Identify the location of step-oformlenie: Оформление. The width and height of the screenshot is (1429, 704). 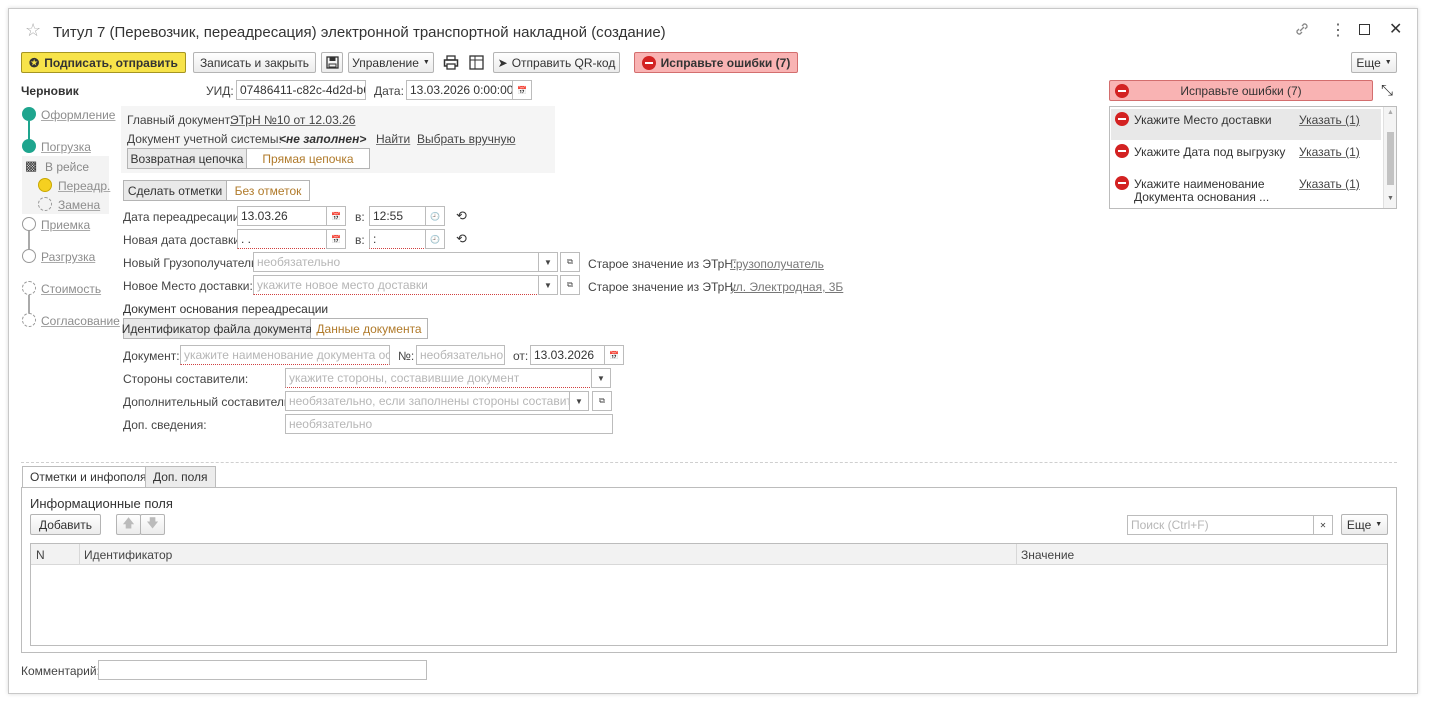
(78, 115).